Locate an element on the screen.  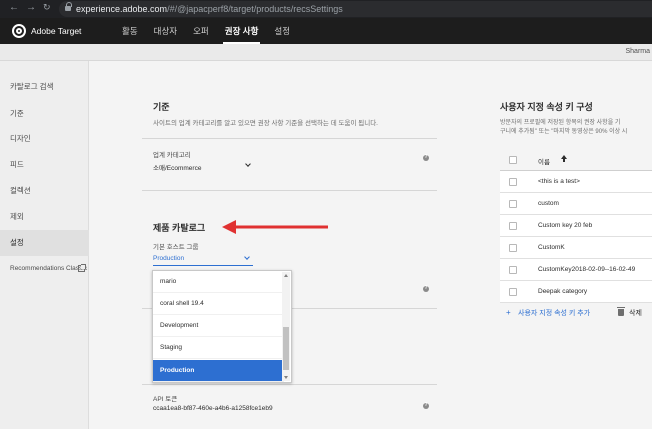
default-host-group-label: 기본 호스트 그룹 is located at coordinates (176, 247).